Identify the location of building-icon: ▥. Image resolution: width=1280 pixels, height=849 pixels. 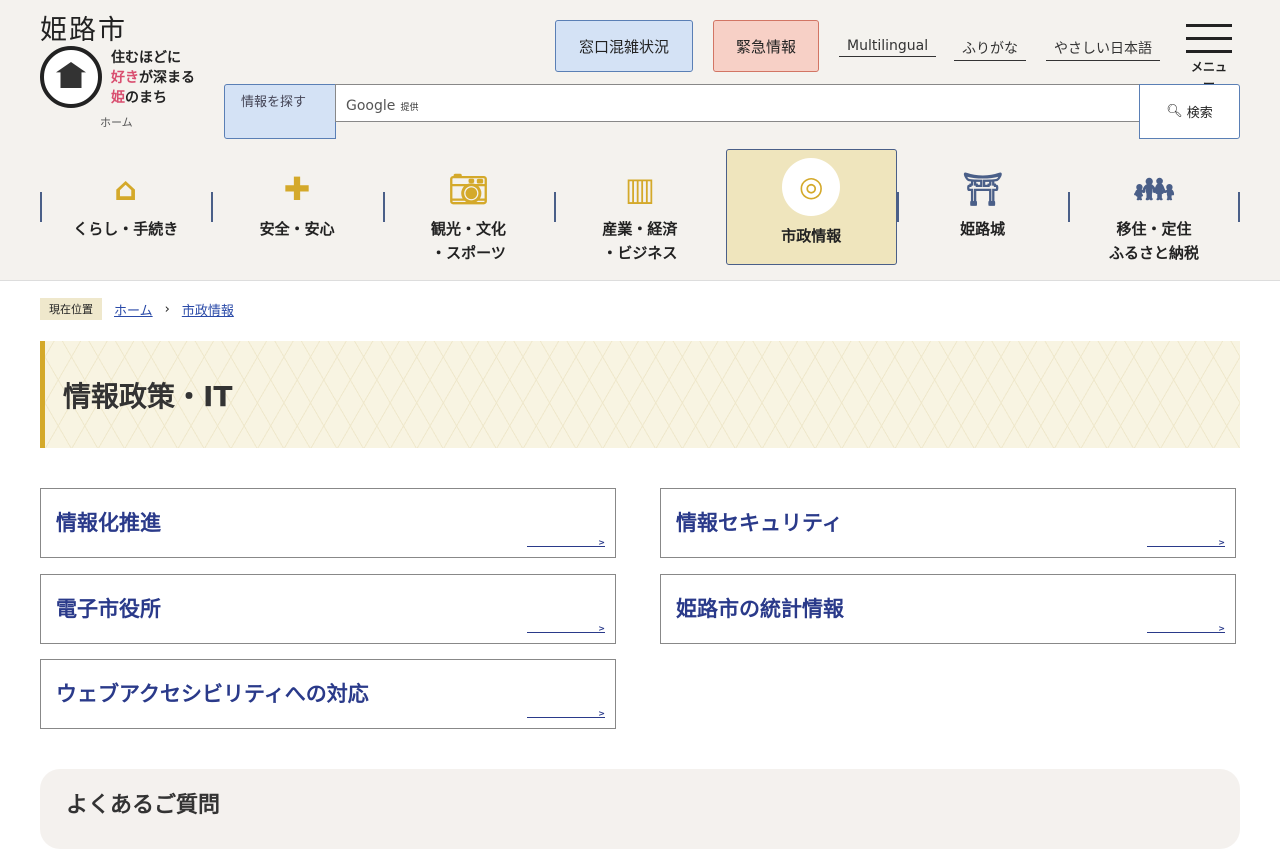
(639, 189).